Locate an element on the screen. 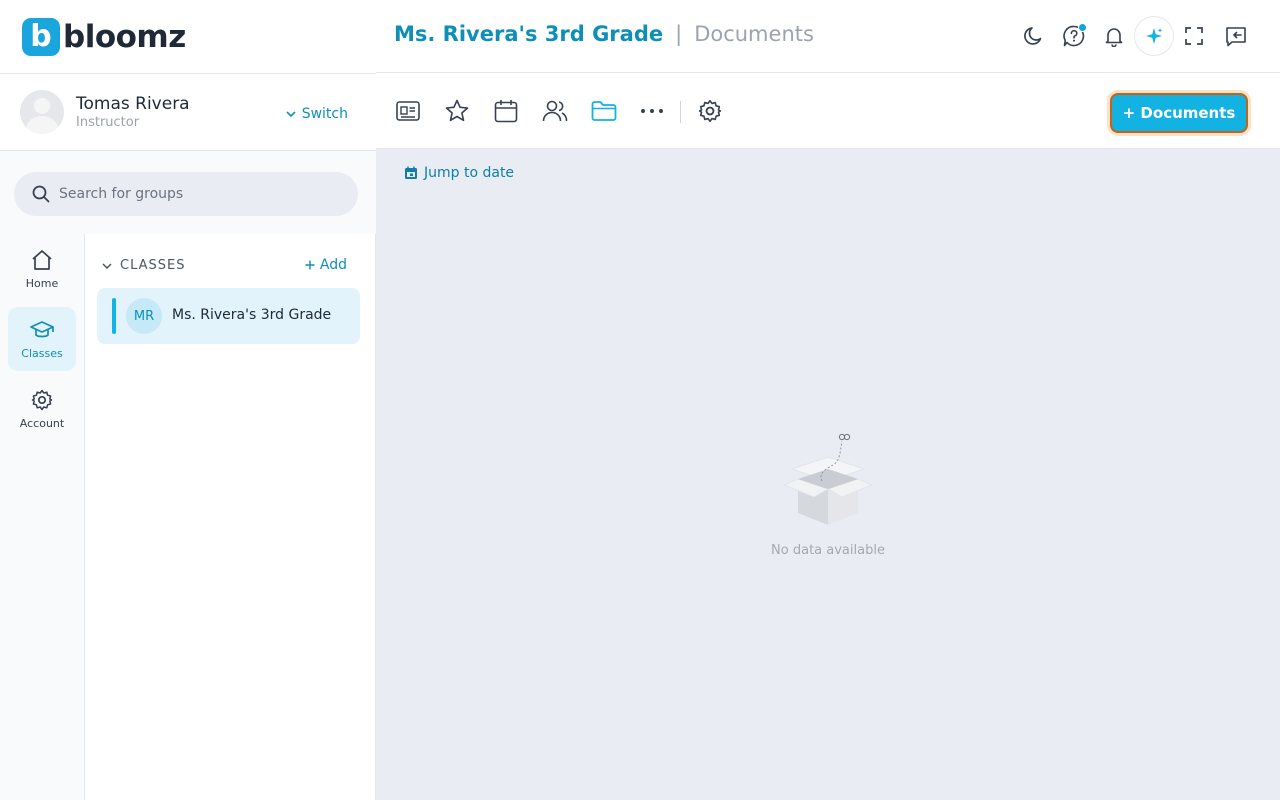 The image size is (1280, 800). group-search-area is located at coordinates (188, 192).